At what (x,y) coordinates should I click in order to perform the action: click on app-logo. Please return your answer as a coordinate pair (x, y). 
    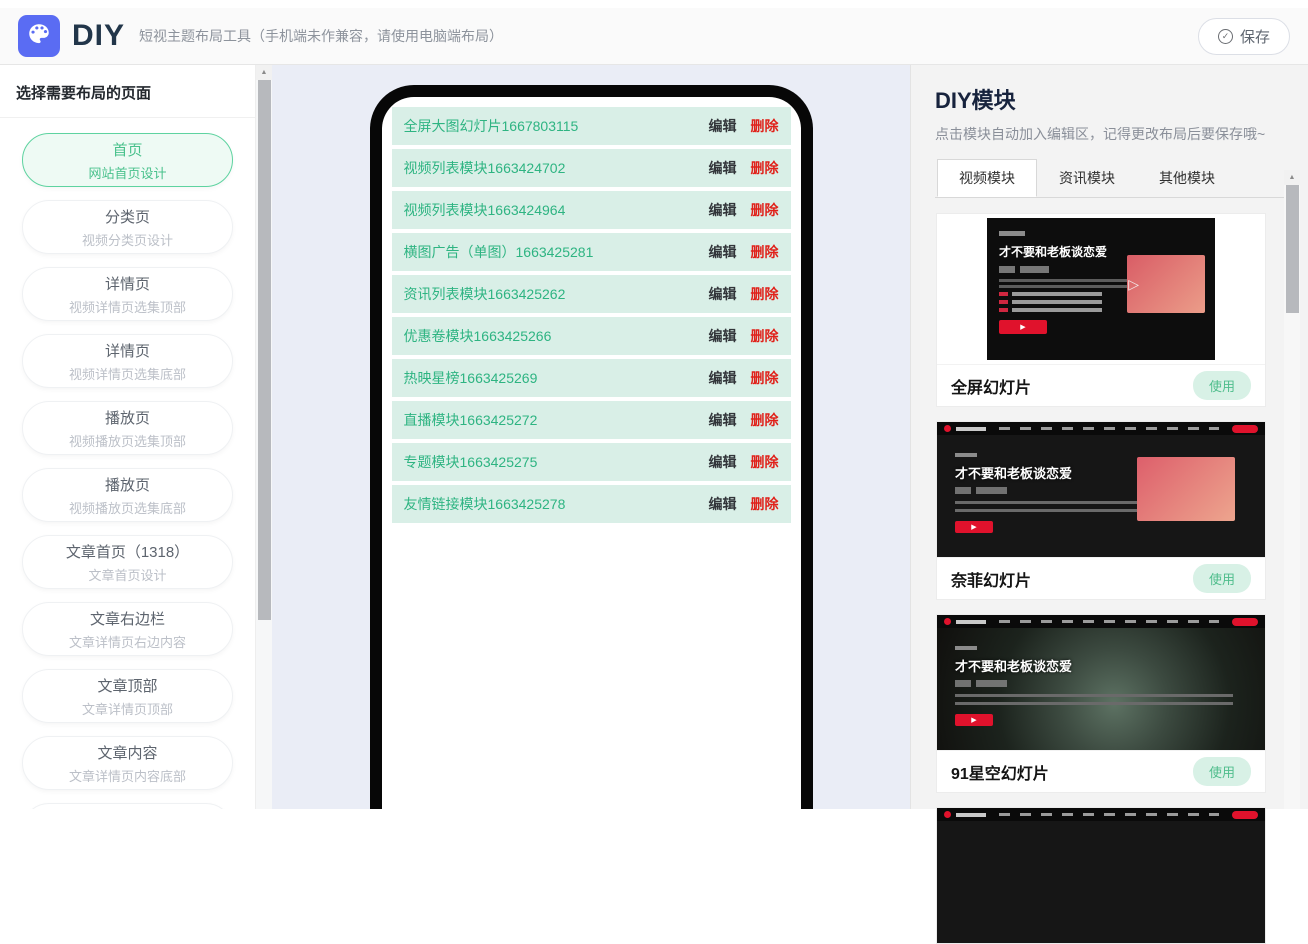
    Looking at the image, I should click on (39, 36).